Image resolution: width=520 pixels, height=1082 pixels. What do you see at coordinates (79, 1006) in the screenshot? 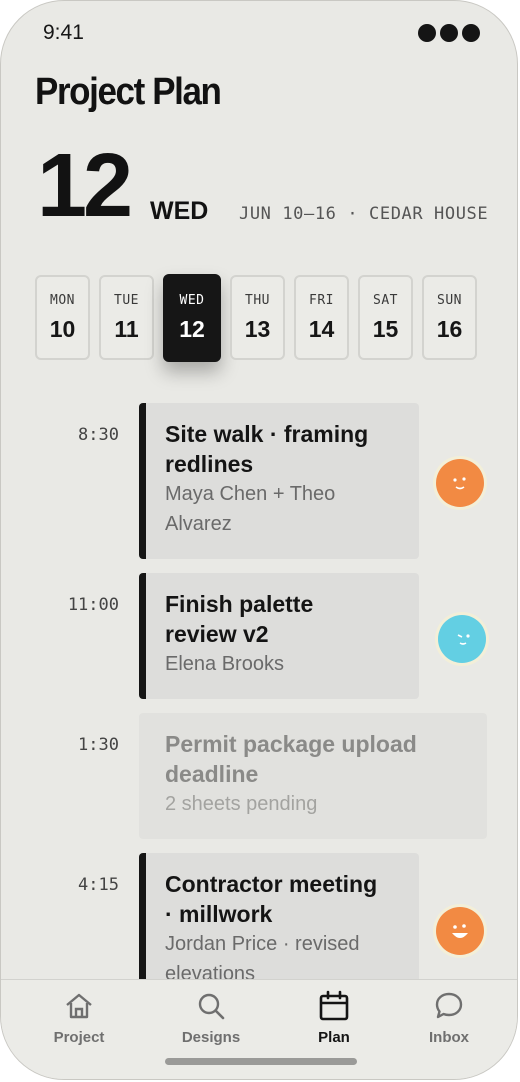
I see `home-icon` at bounding box center [79, 1006].